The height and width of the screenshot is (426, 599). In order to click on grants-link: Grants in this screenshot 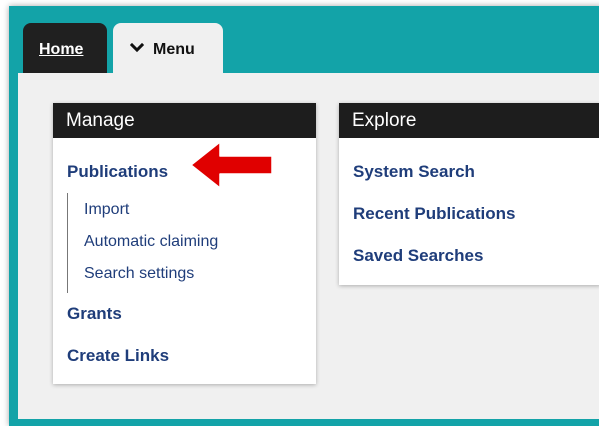, I will do `click(94, 314)`.